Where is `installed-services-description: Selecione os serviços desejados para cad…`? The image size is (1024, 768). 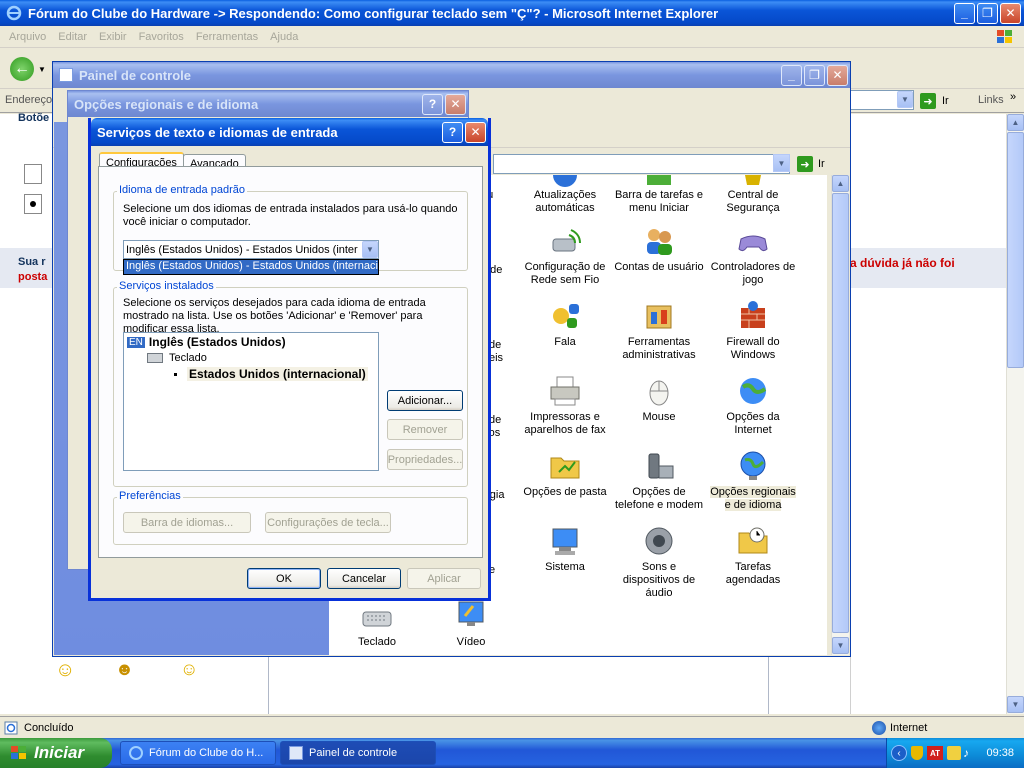
installed-services-description: Selecione os serviços desejados para cad… is located at coordinates (274, 316).